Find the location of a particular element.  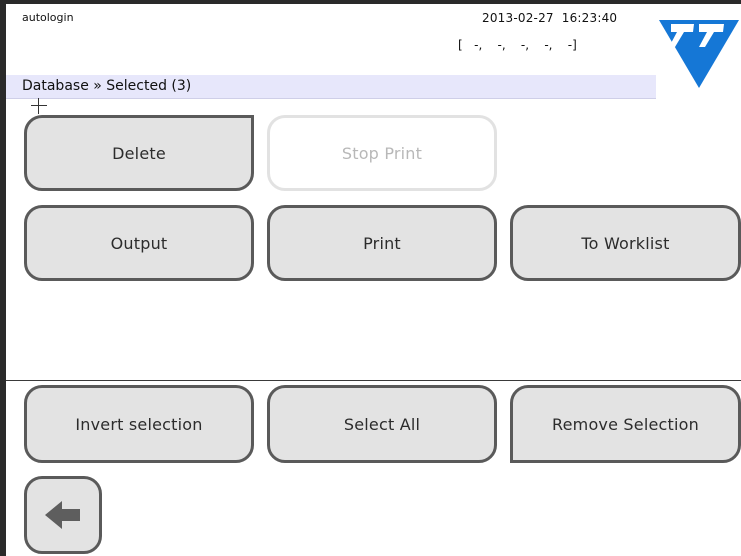

remove-selection-button: Remove Selection is located at coordinates (625, 424).